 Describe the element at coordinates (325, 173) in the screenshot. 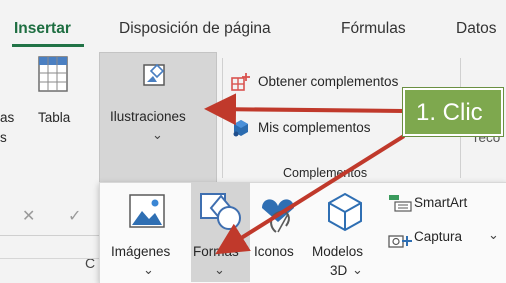

I see `complementos-group-label: Complementos` at that location.